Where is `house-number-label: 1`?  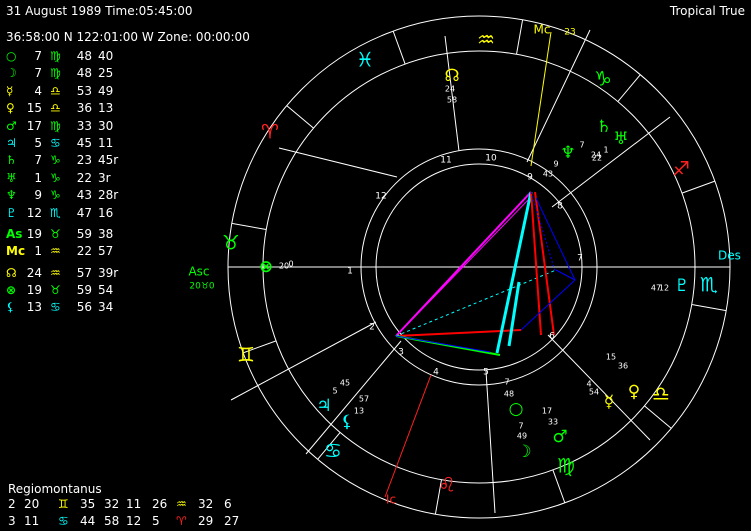 house-number-label: 1 is located at coordinates (350, 272).